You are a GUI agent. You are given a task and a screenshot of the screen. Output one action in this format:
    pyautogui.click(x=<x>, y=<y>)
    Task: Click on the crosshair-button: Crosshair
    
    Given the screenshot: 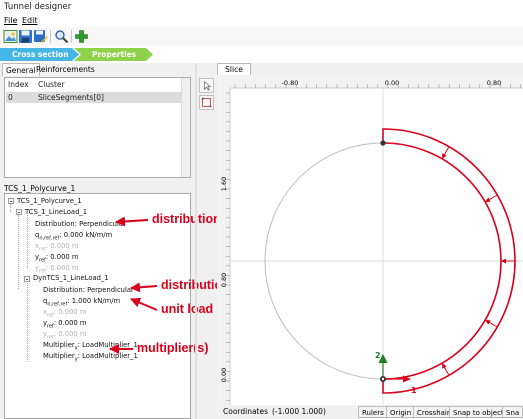 What is the action you would take?
    pyautogui.click(x=433, y=412)
    